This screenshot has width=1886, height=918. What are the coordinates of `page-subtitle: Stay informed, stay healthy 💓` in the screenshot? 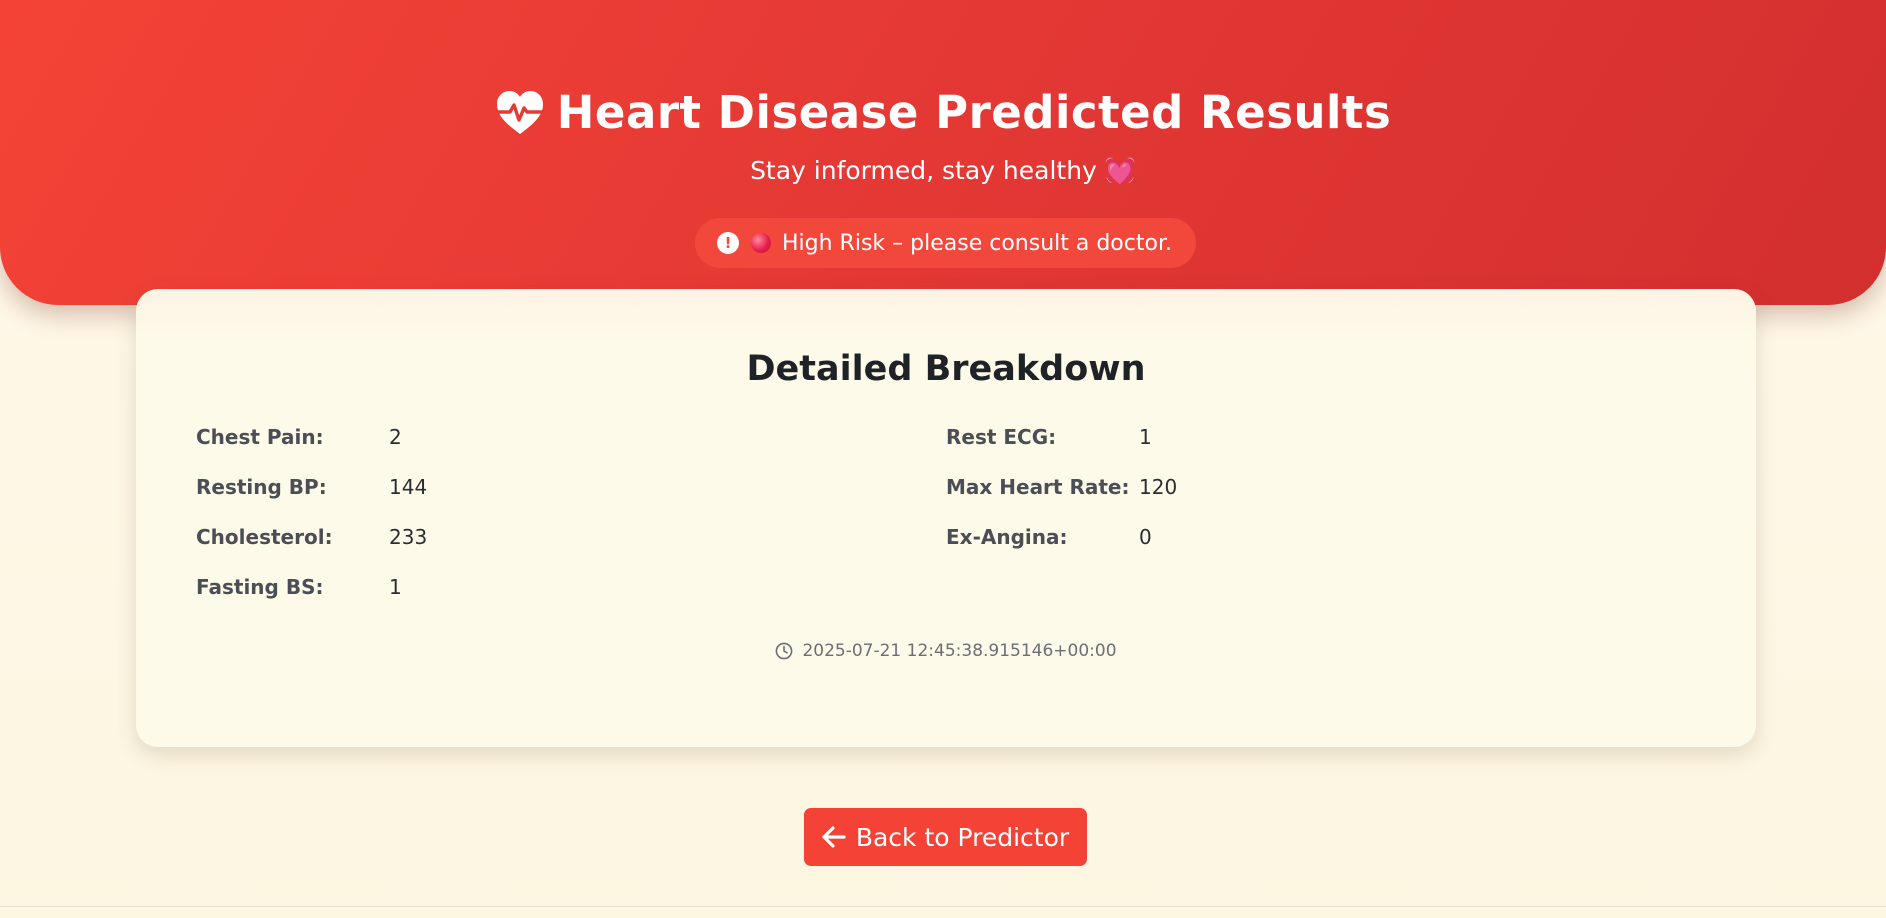 It's located at (943, 170).